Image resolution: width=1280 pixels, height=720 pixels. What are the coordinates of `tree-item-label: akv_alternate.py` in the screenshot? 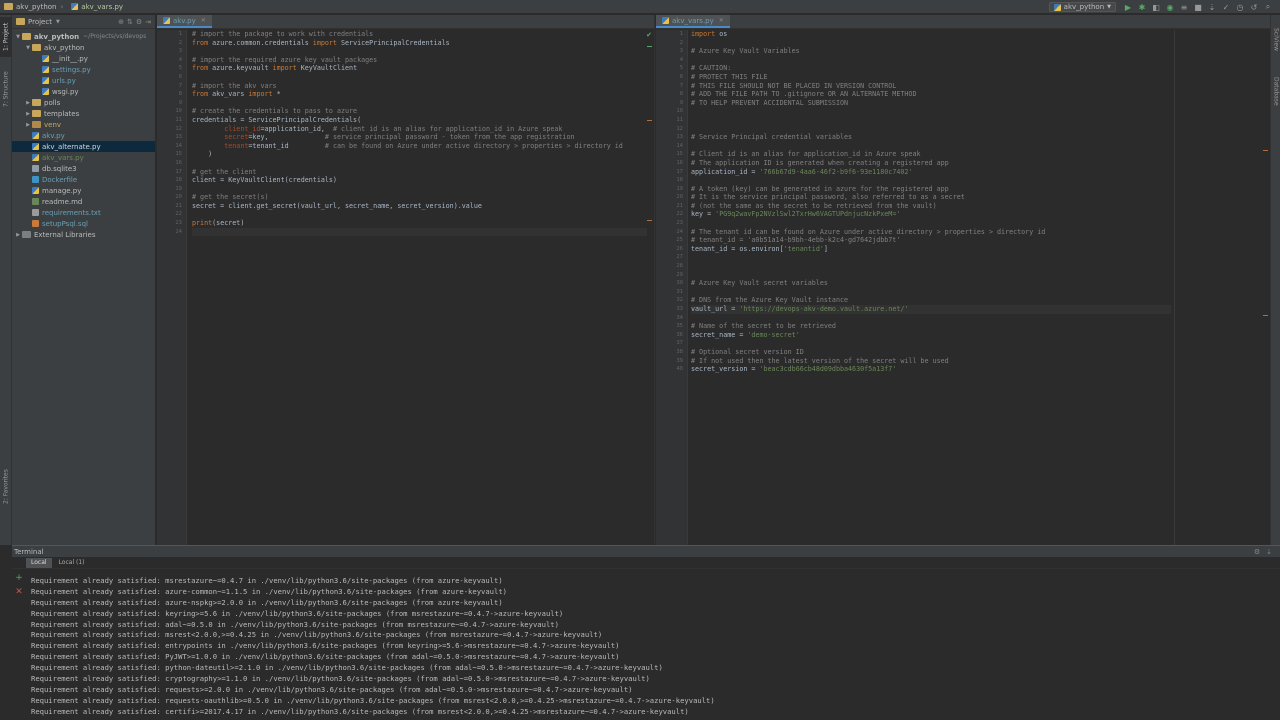 It's located at (71, 146).